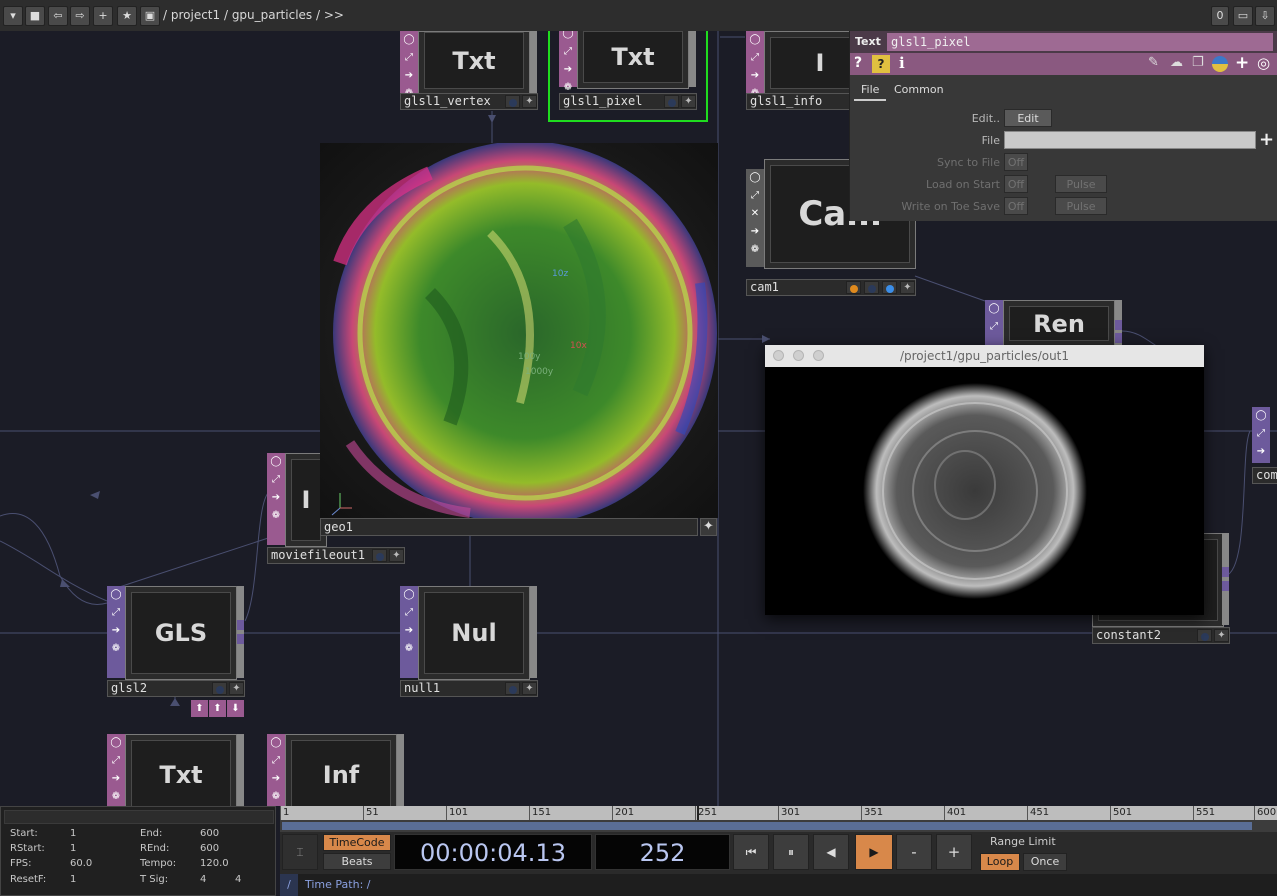  I want to click on load-toggle: Off, so click(1016, 184).